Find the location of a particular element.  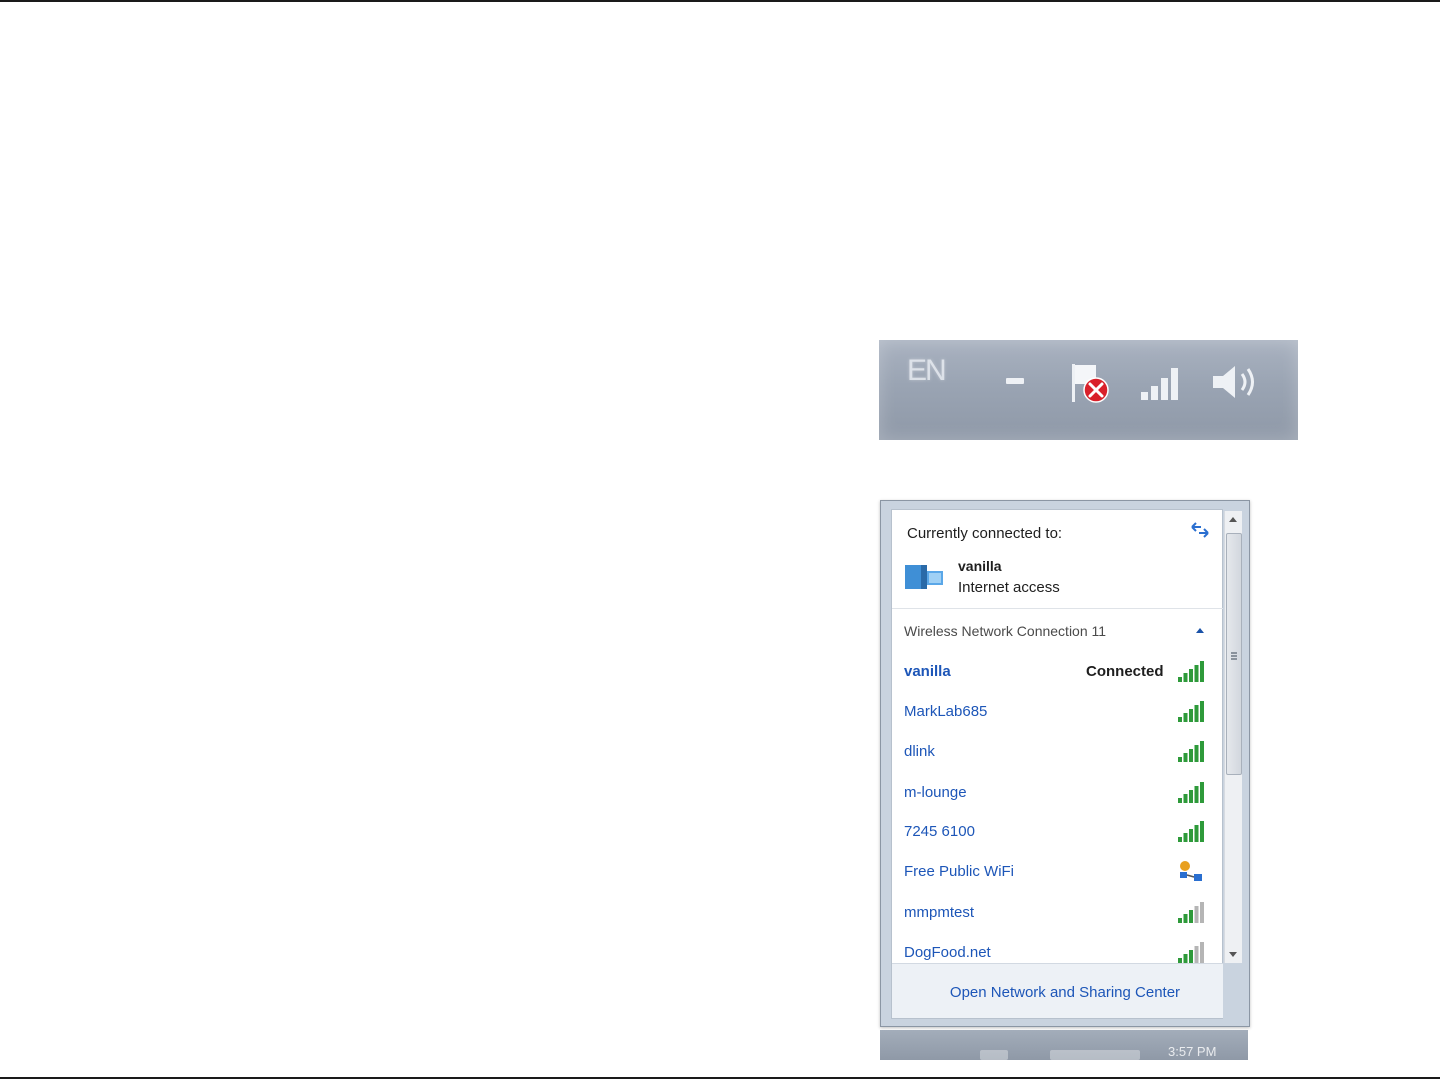

divider is located at coordinates (1057, 608).